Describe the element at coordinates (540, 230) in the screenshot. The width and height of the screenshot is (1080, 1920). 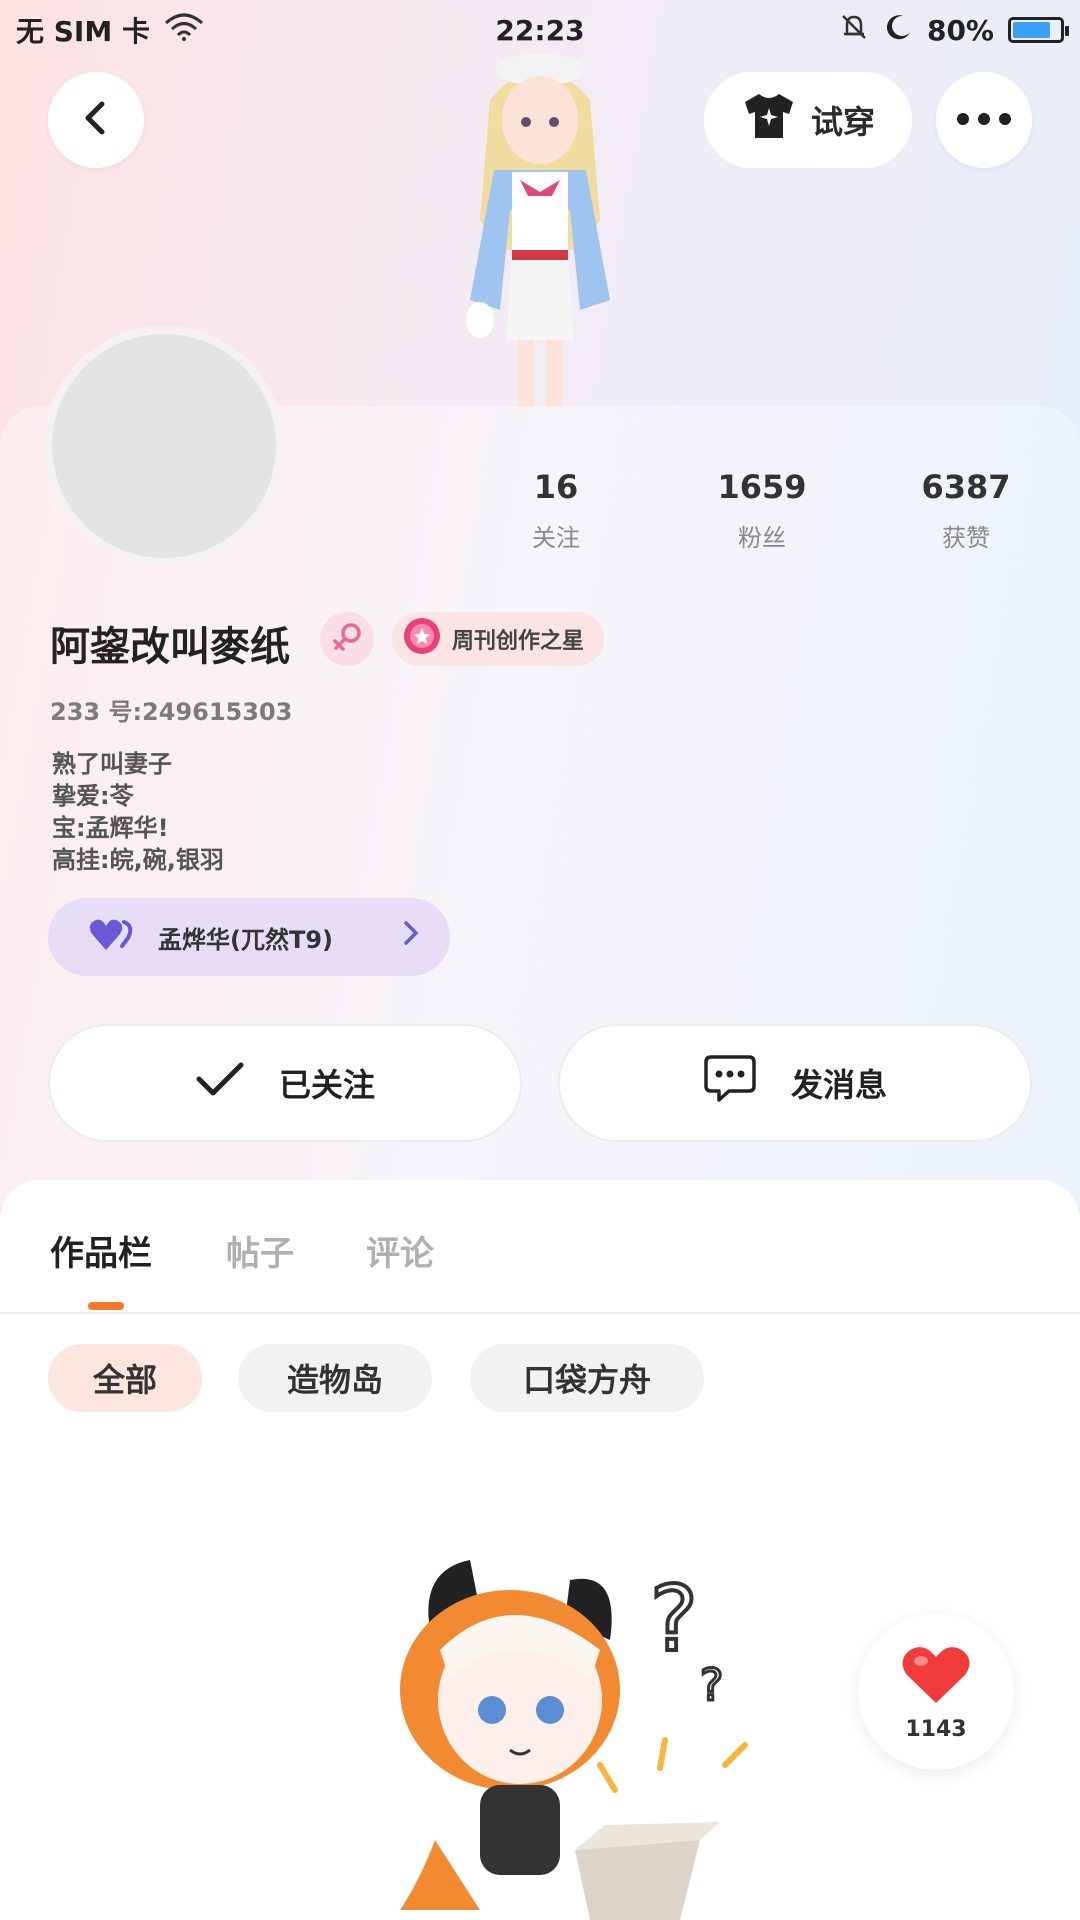
I see `avatar-character-illustration` at that location.